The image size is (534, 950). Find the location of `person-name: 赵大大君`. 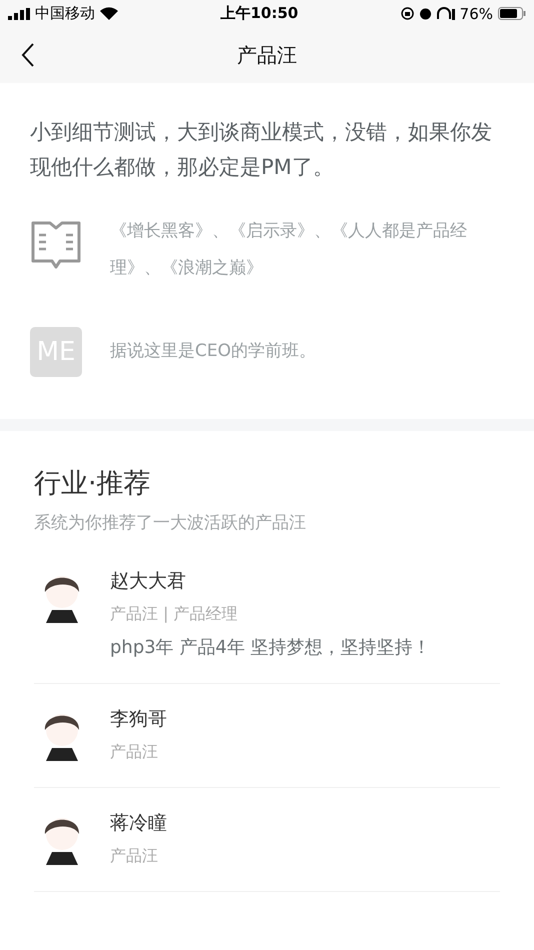

person-name: 赵大大君 is located at coordinates (270, 581).